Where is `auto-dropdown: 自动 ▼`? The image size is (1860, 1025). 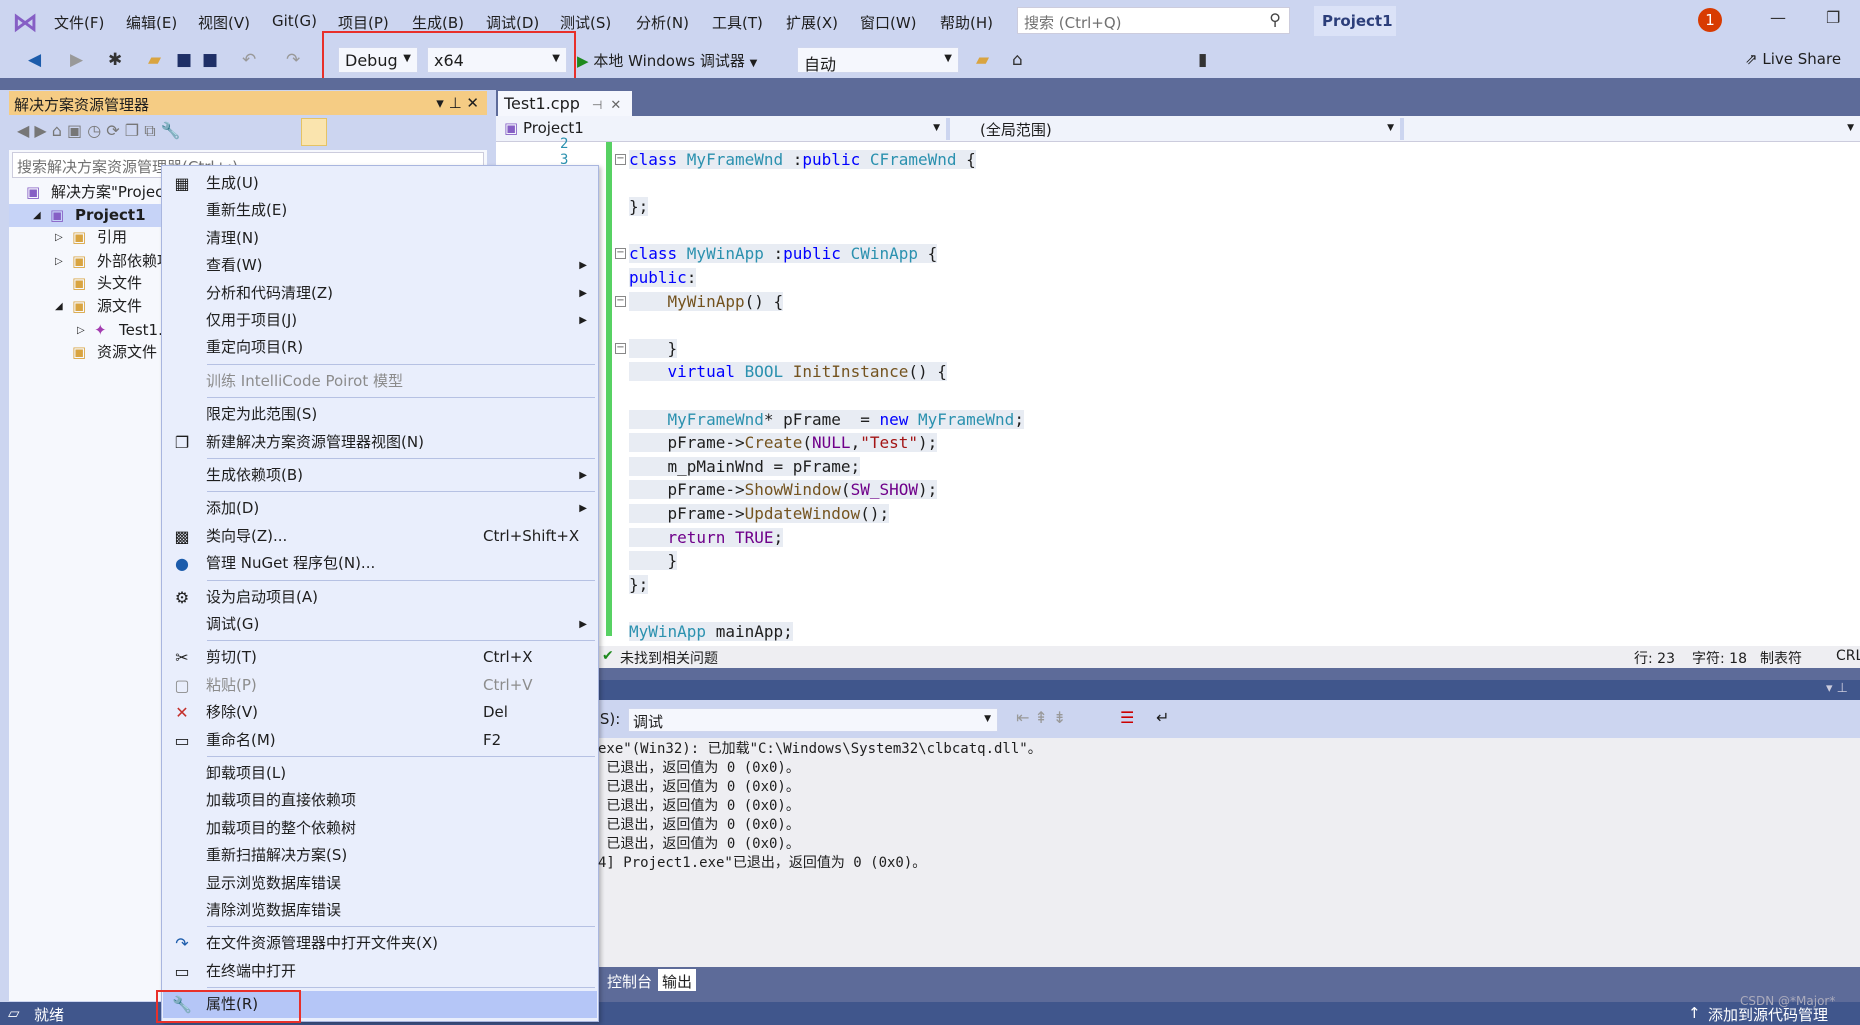 auto-dropdown: 自动 ▼ is located at coordinates (878, 60).